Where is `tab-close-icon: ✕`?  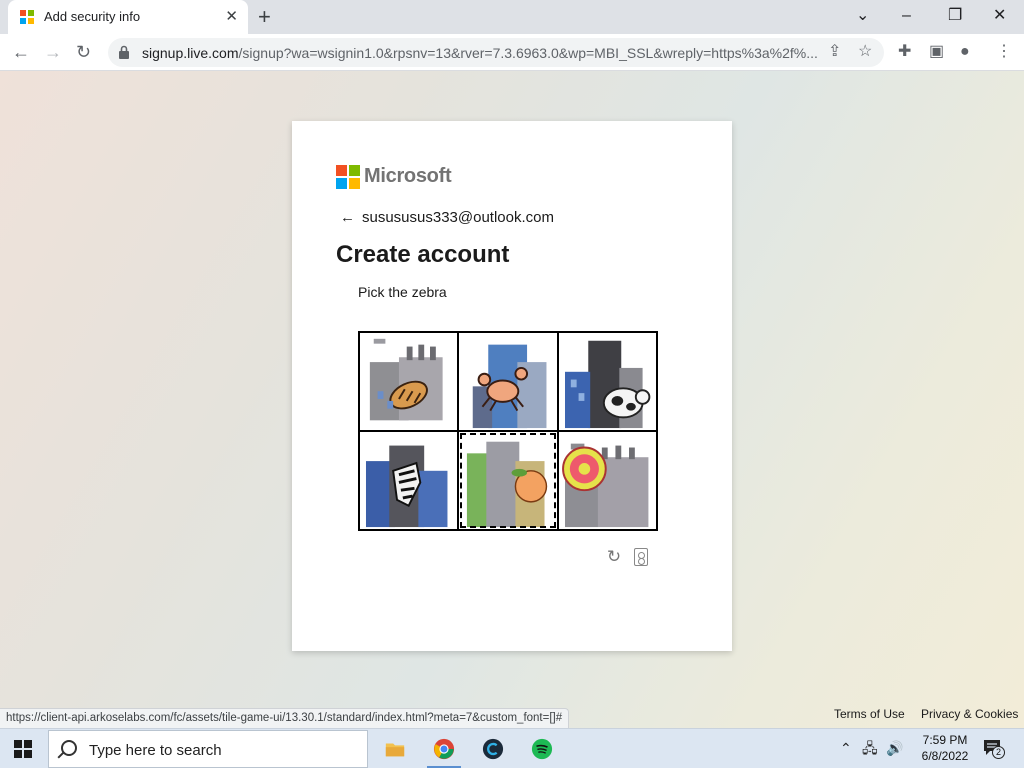 tab-close-icon: ✕ is located at coordinates (231, 17).